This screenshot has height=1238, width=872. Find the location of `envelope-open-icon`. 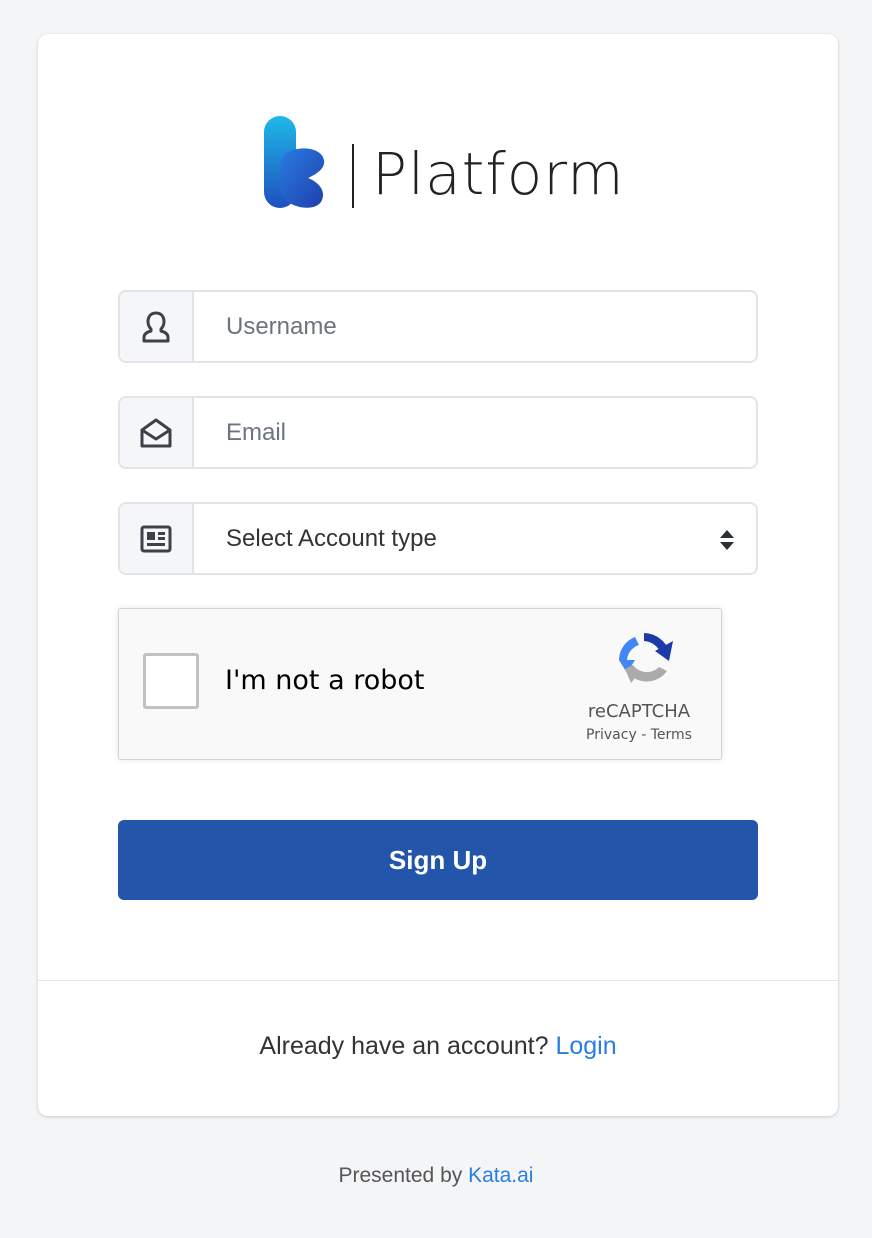

envelope-open-icon is located at coordinates (156, 432).